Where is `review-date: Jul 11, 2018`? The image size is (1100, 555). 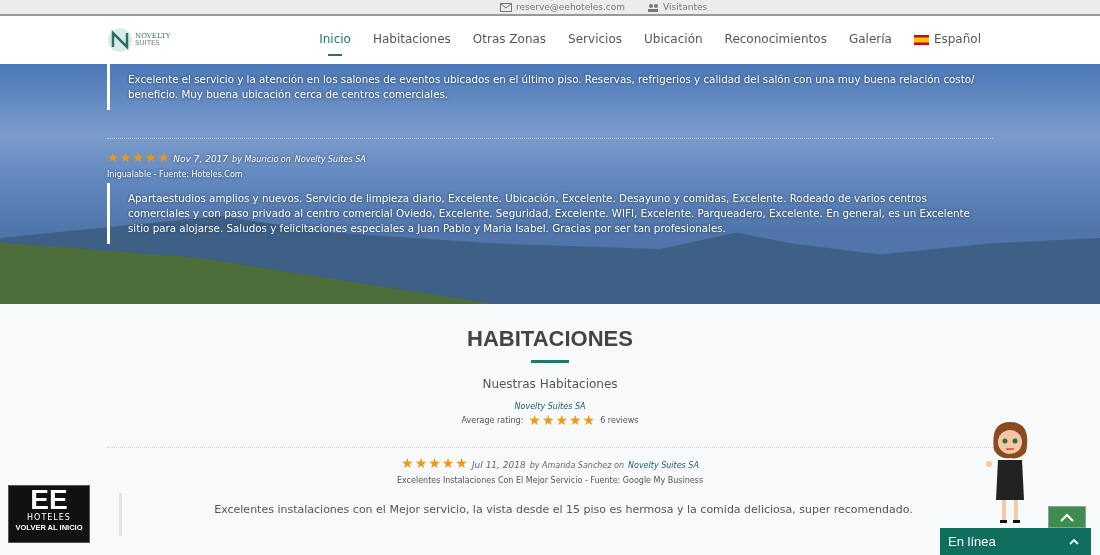 review-date: Jul 11, 2018 is located at coordinates (498, 465).